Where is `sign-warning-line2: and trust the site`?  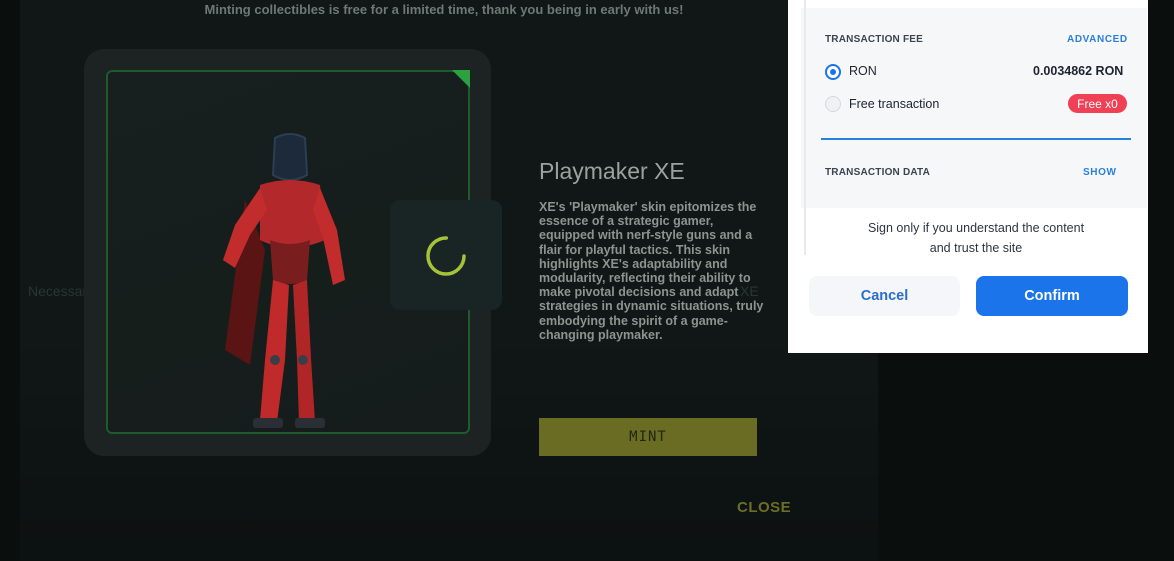 sign-warning-line2: and trust the site is located at coordinates (976, 248).